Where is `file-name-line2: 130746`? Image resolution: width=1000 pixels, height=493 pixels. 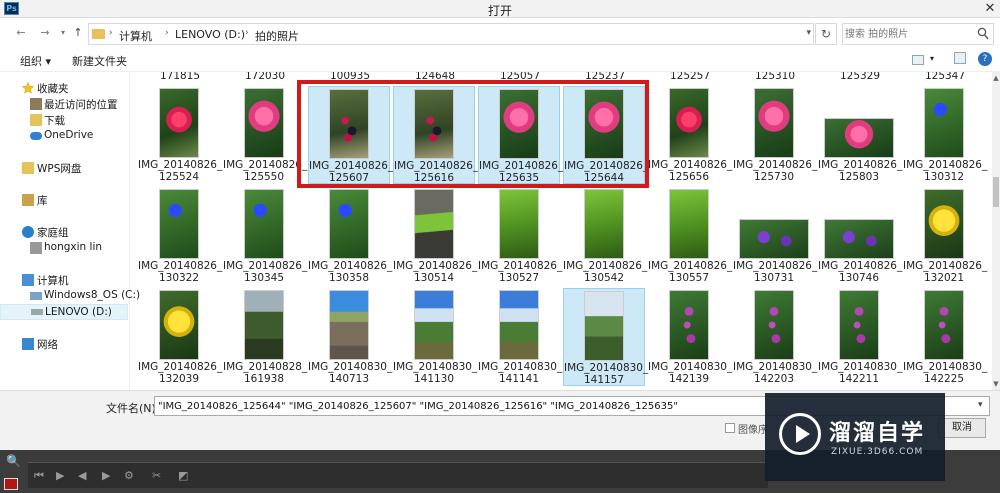
file-name-line2: 130746 is located at coordinates (859, 278).